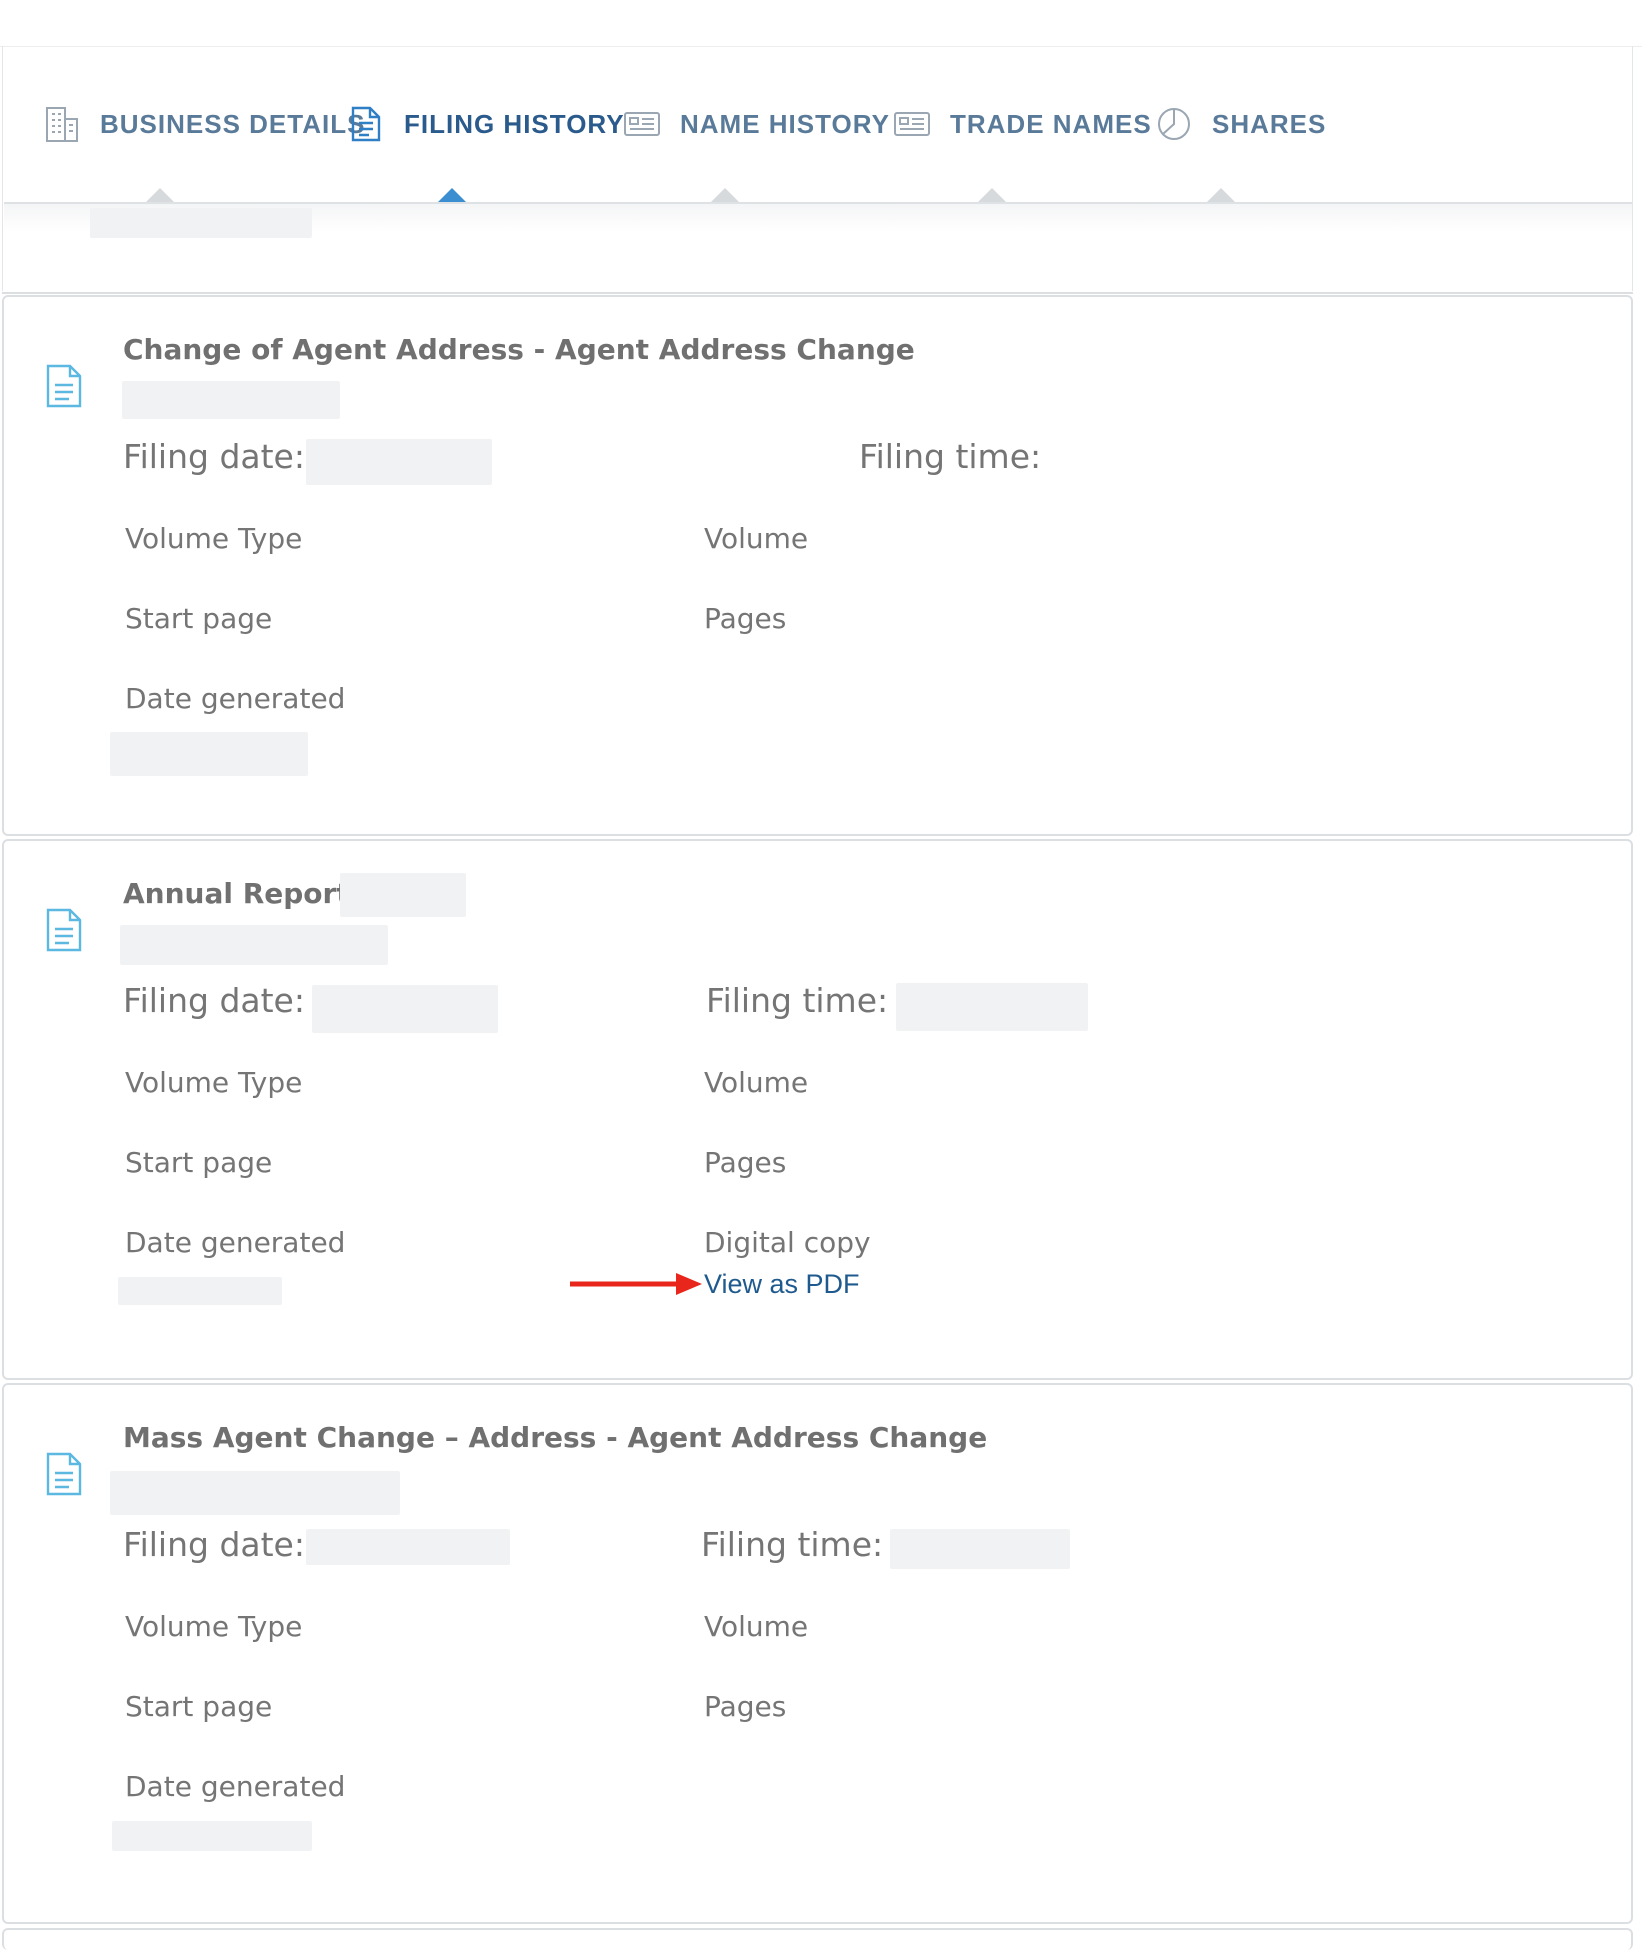 This screenshot has height=1950, width=1642. What do you see at coordinates (821, 23) in the screenshot?
I see `page-top-bar` at bounding box center [821, 23].